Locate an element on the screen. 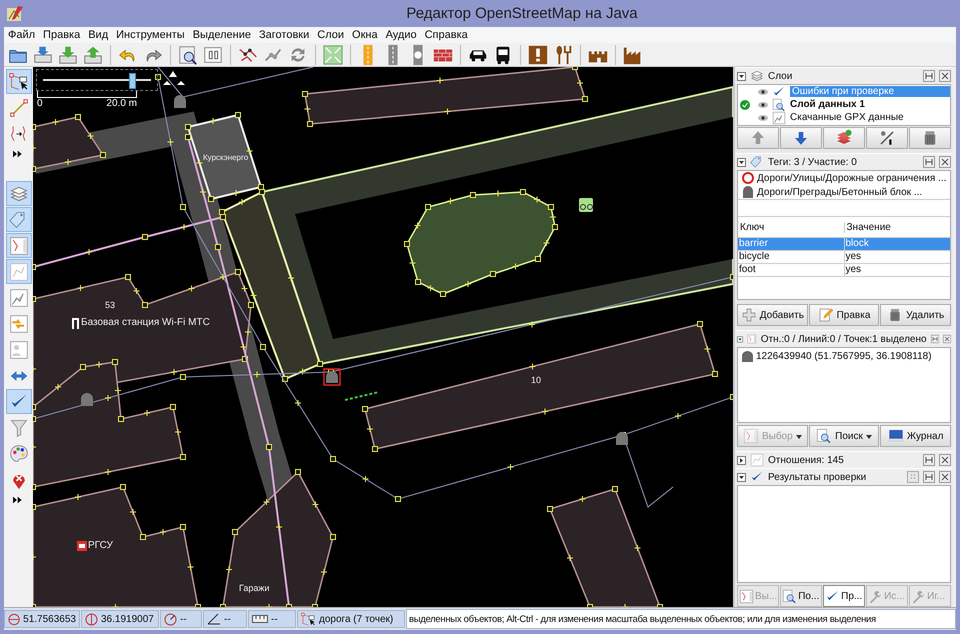 The height and width of the screenshot is (634, 960). expand-toggle-icon is located at coordinates (741, 460).